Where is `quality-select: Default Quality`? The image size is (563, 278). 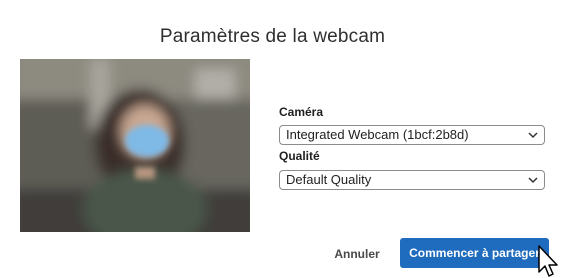
quality-select: Default Quality is located at coordinates (412, 180).